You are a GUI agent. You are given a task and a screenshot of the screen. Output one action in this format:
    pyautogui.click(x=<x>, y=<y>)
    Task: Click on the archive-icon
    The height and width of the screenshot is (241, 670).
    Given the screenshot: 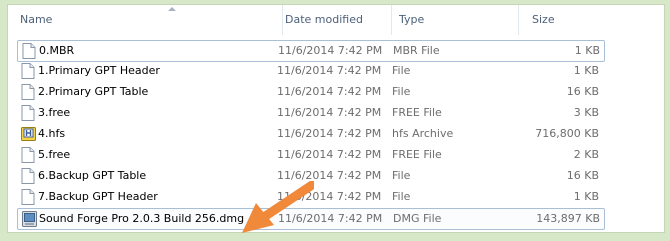 What is the action you would take?
    pyautogui.click(x=28, y=134)
    